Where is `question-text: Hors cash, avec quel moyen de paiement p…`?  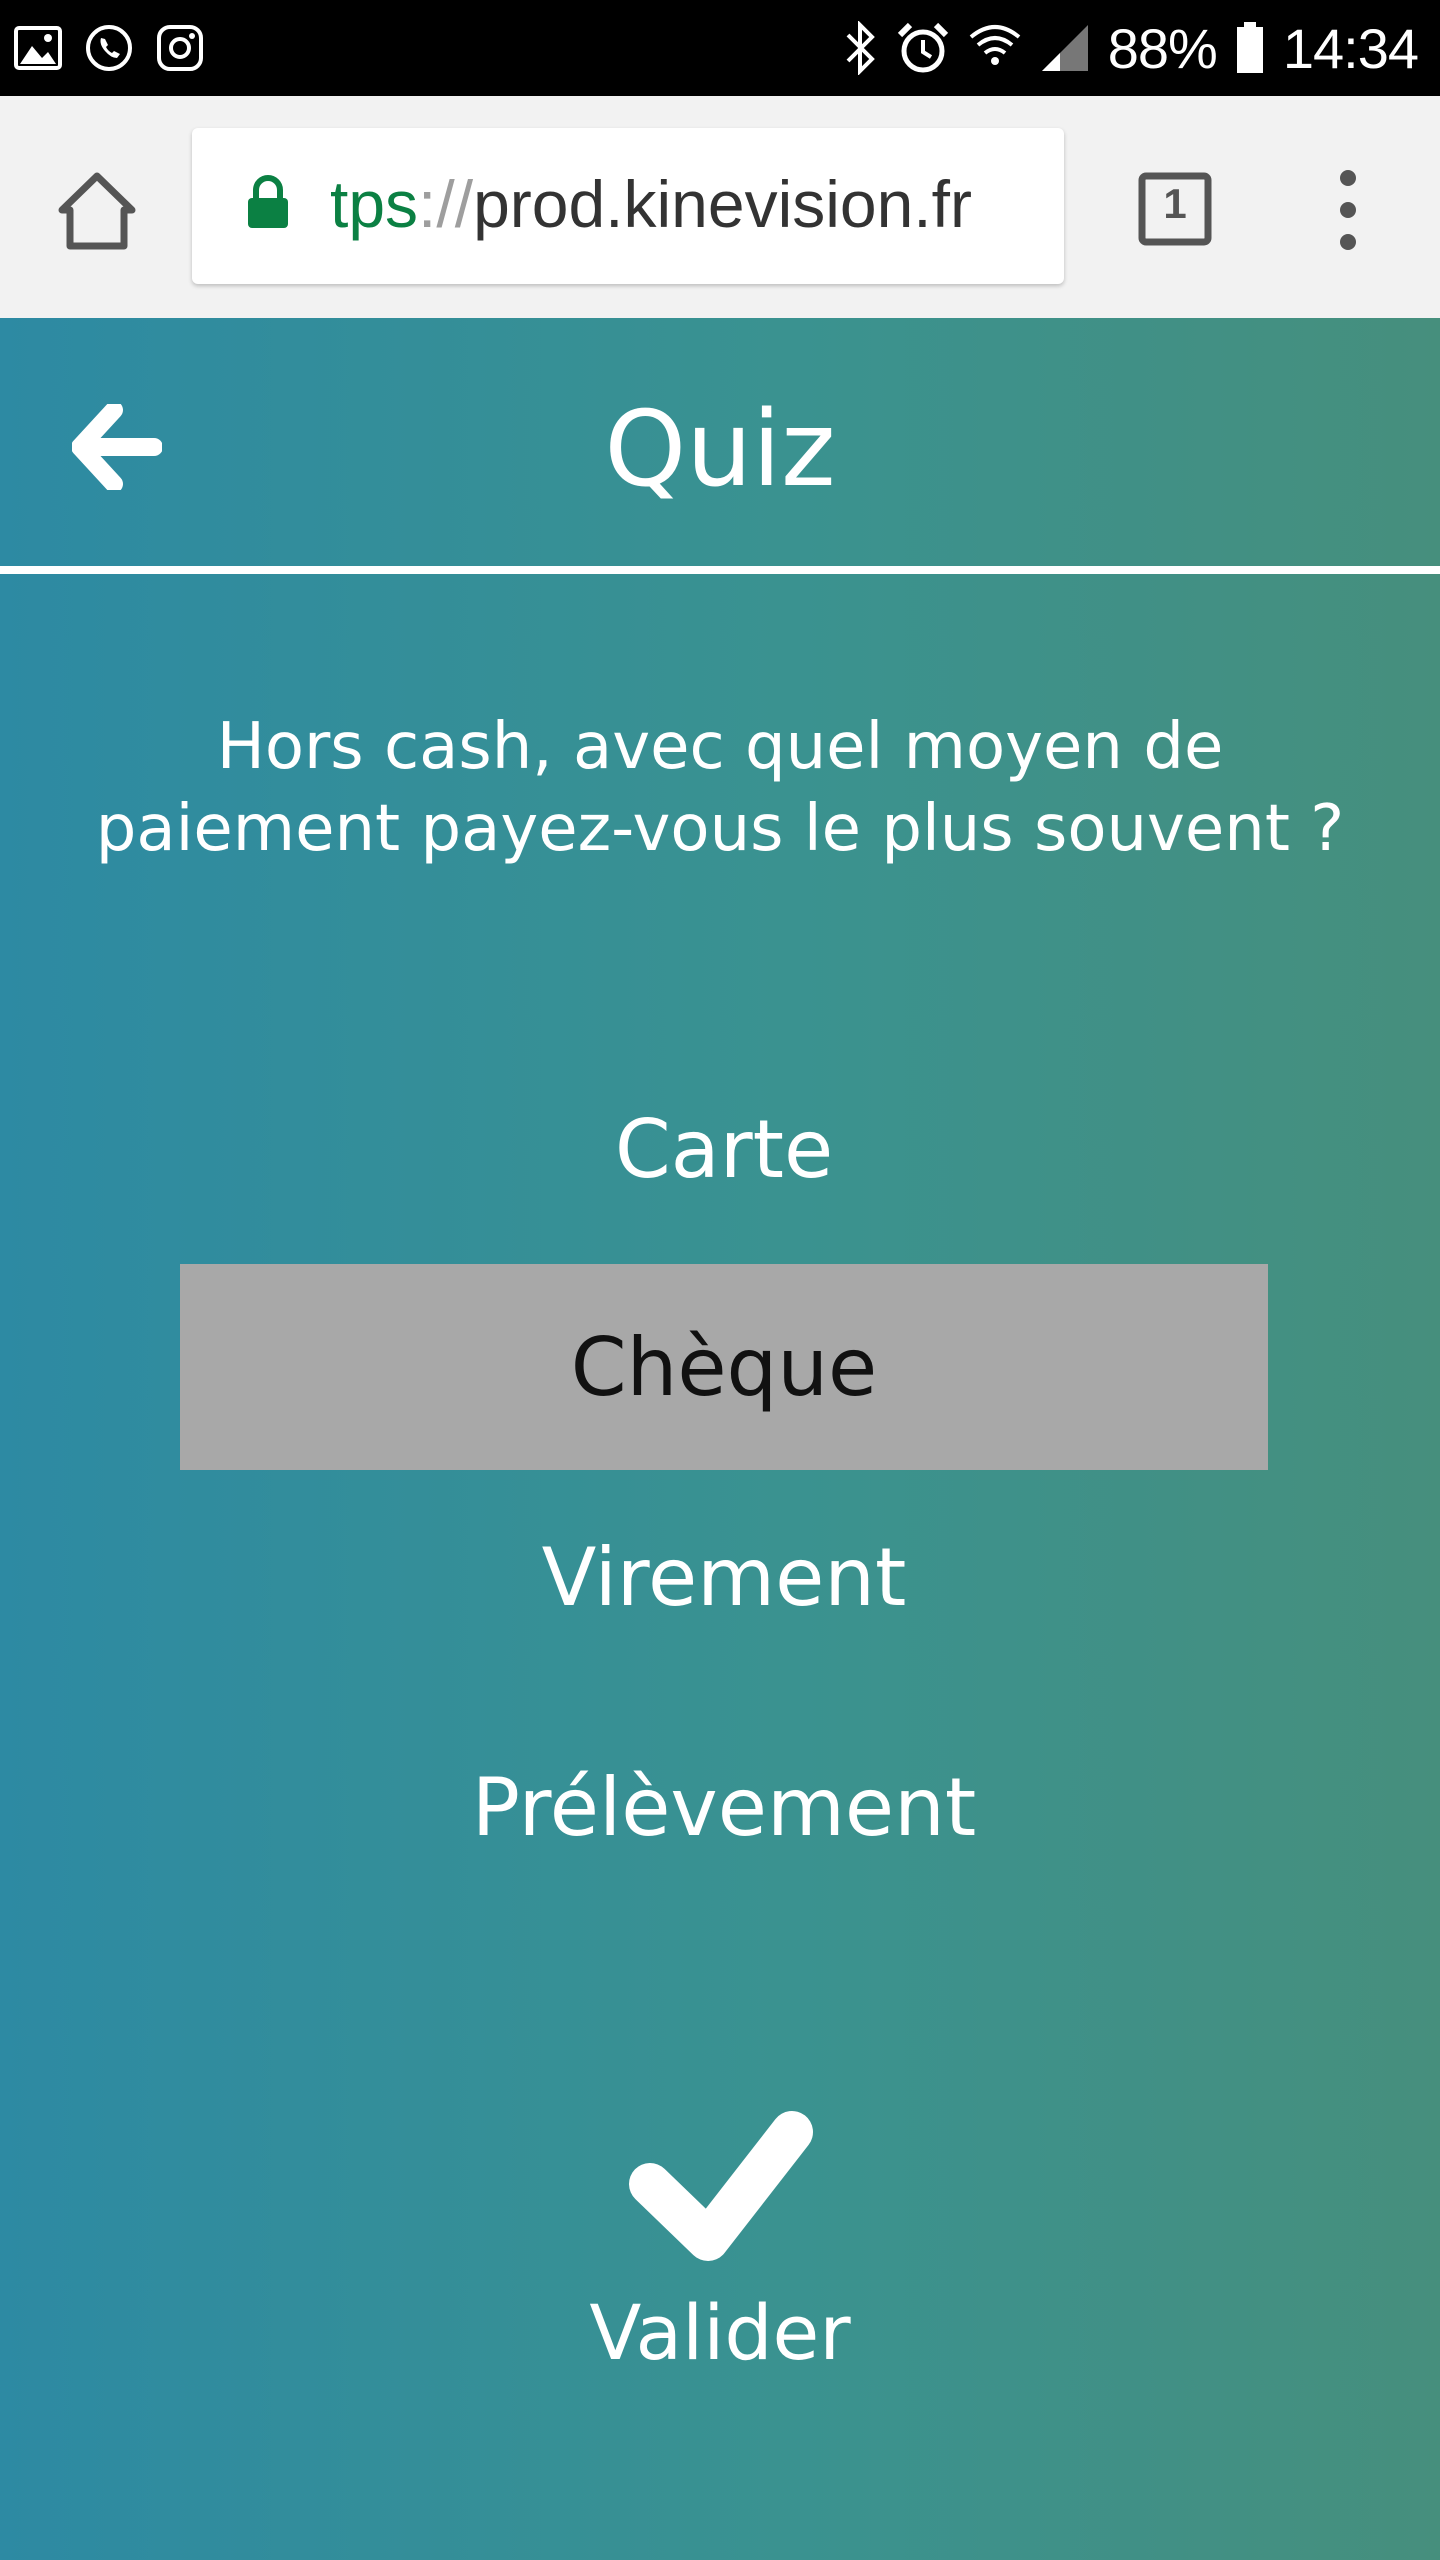 question-text: Hors cash, avec quel moyen de paiement p… is located at coordinates (720, 788).